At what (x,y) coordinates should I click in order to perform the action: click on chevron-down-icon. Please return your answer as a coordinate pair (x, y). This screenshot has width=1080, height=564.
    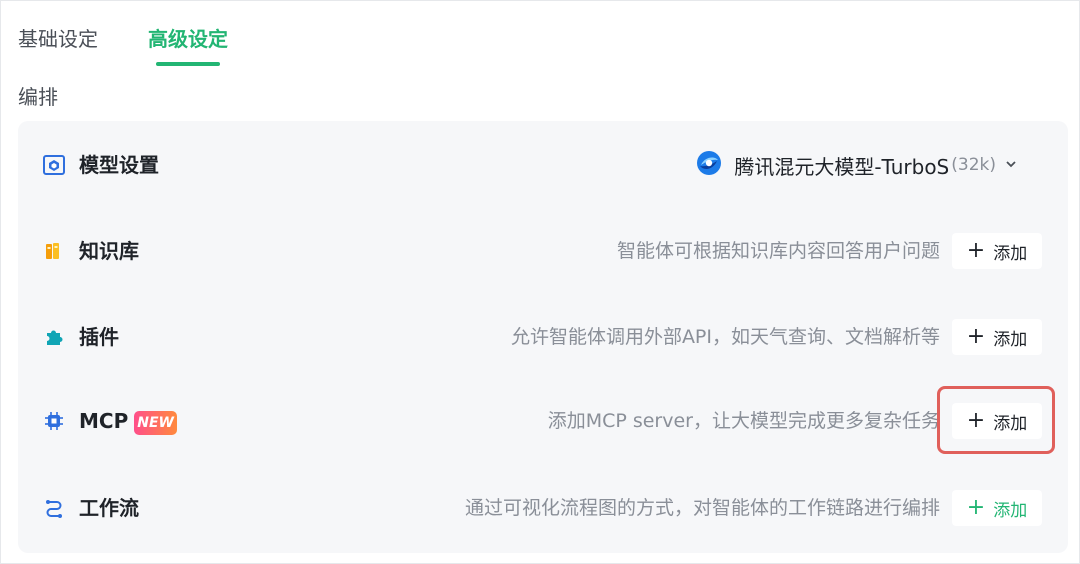
    Looking at the image, I should click on (1011, 165).